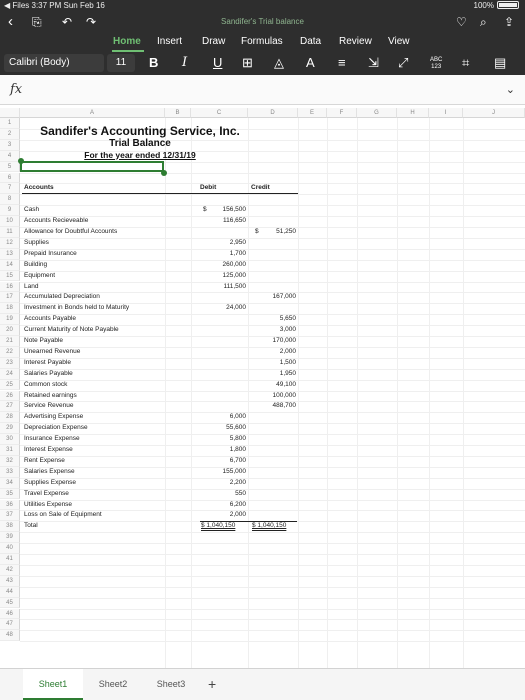 The image size is (525, 700). What do you see at coordinates (92, 113) in the screenshot?
I see `column-header-a: A` at bounding box center [92, 113].